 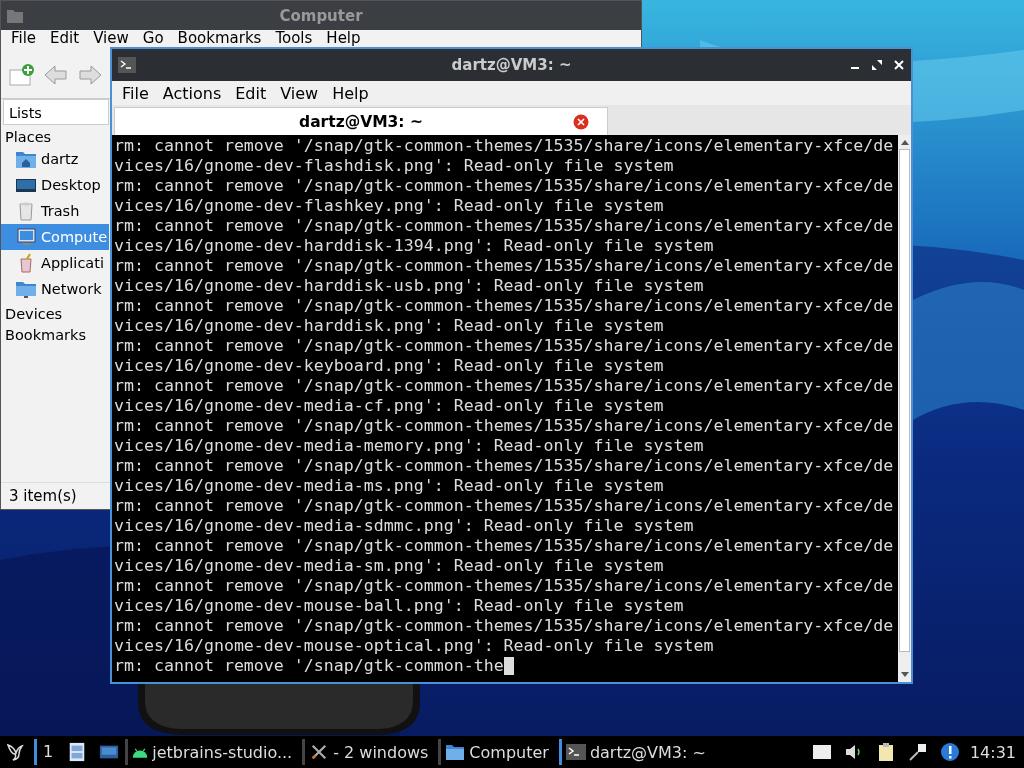 What do you see at coordinates (904, 675) in the screenshot?
I see `scroll-down-icon` at bounding box center [904, 675].